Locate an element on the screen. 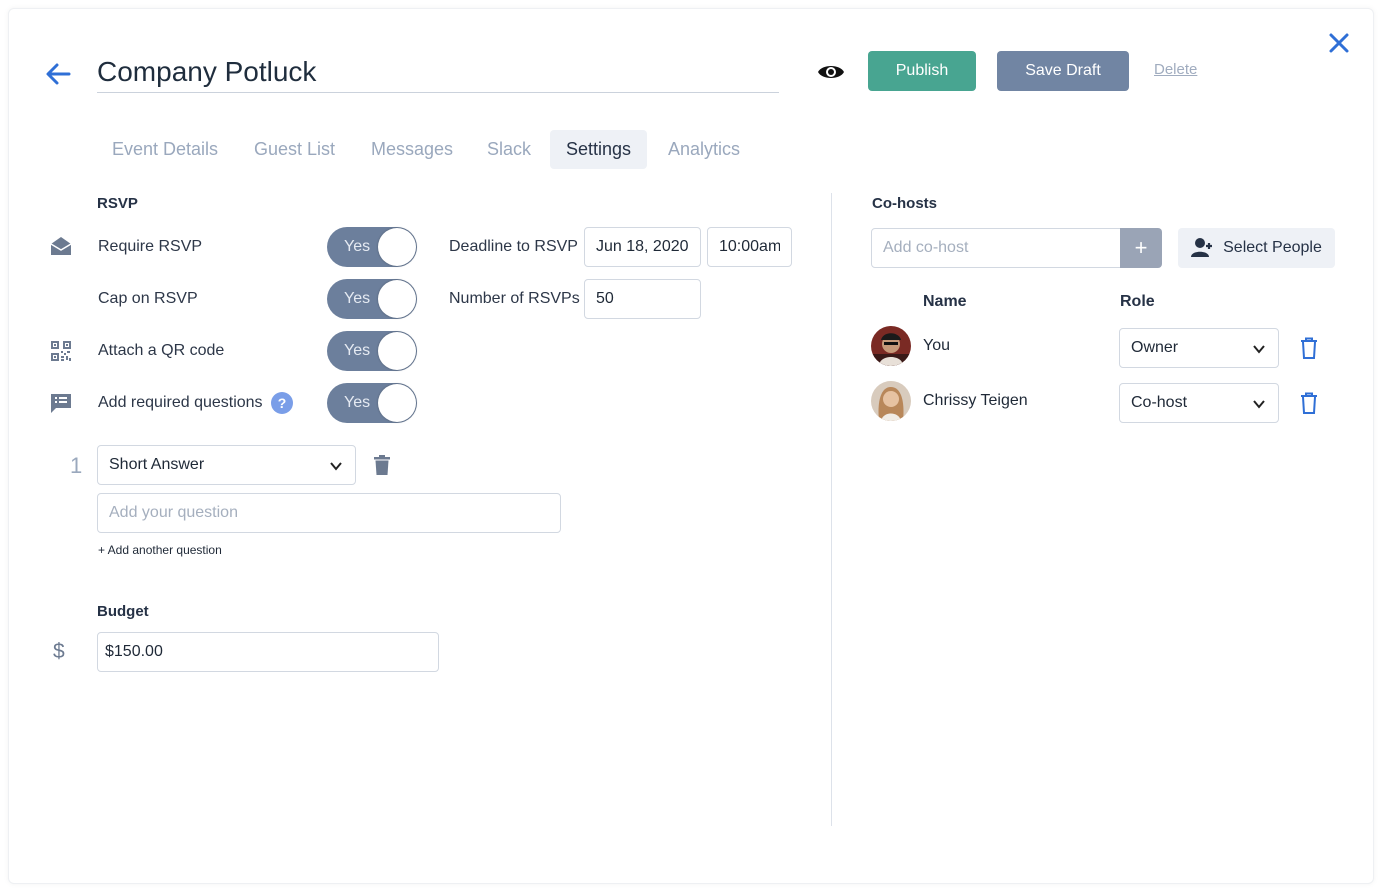 The width and height of the screenshot is (1386, 896). qr-code-label: Attach a QR code is located at coordinates (161, 350).